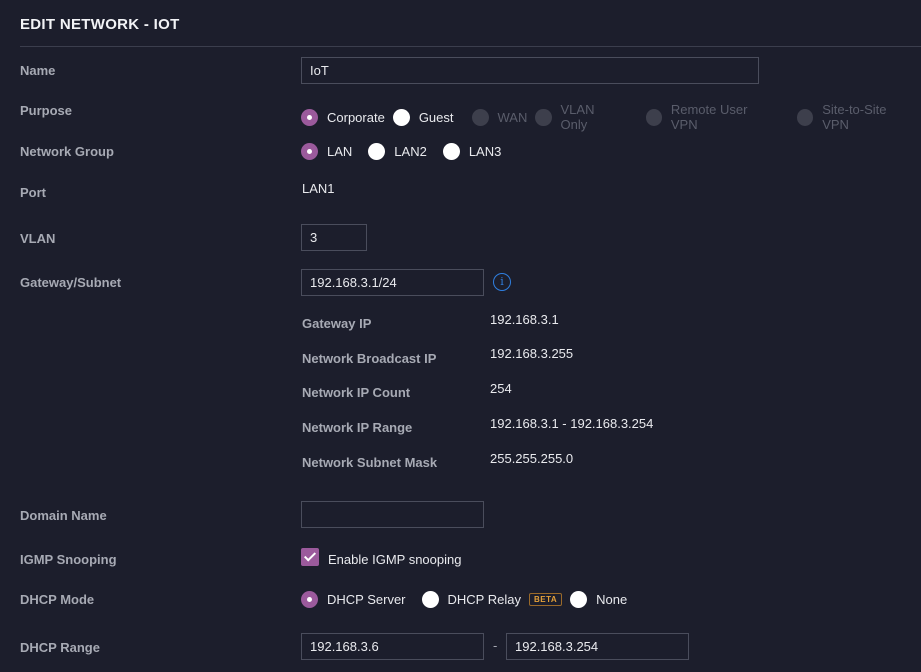  Describe the element at coordinates (530, 70) in the screenshot. I see `name-input` at that location.